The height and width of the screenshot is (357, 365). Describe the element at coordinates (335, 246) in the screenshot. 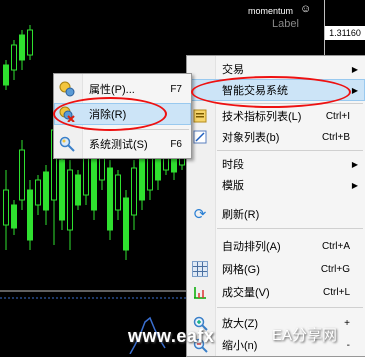

I see `menu-item-shortcut: Ctrl+A` at that location.